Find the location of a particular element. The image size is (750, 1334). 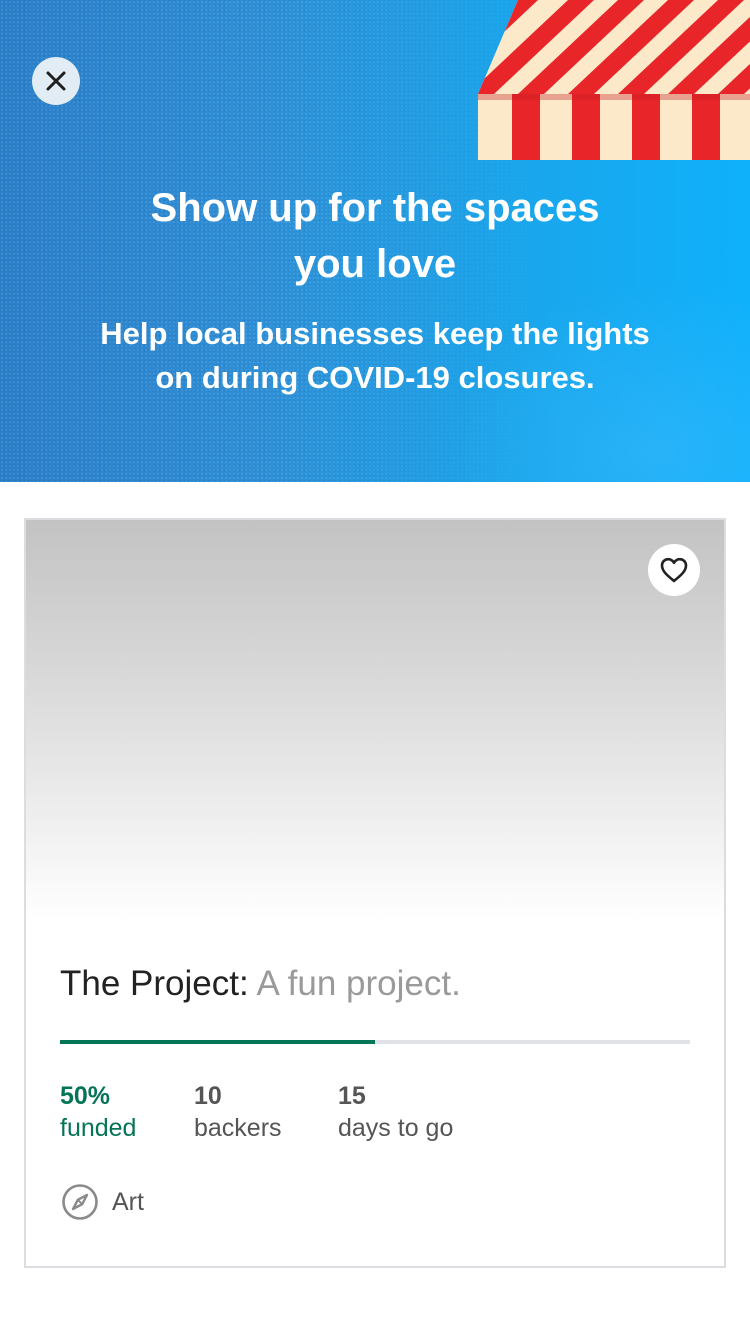

funded-label: funded is located at coordinates (98, 1128).